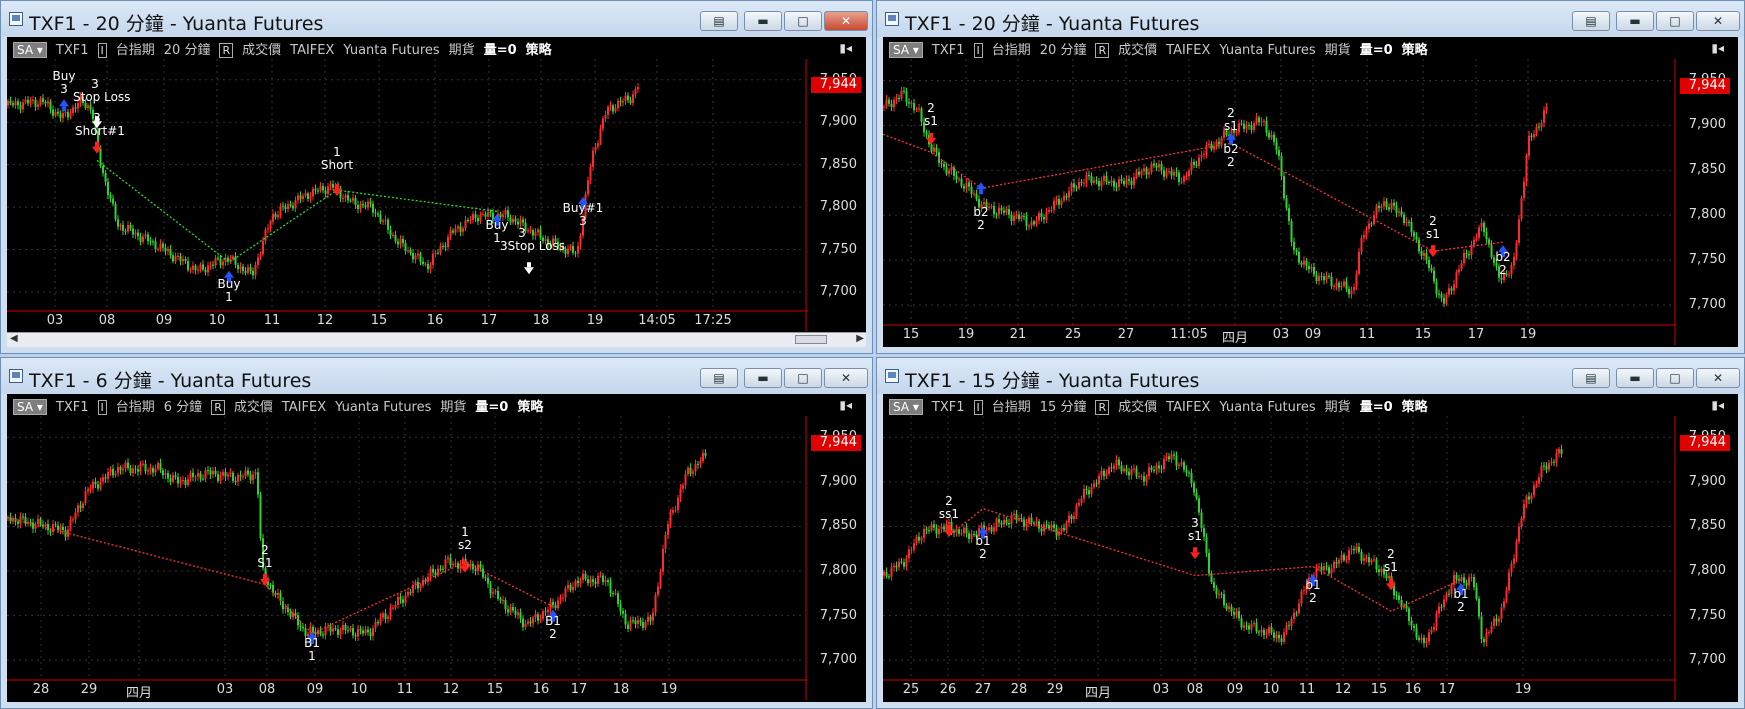  I want to click on x-tick-label: 四月, so click(1235, 338).